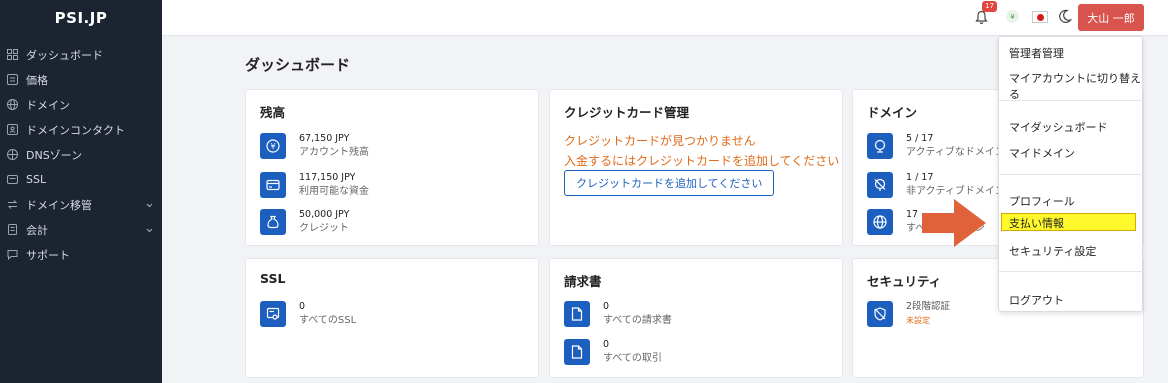  What do you see at coordinates (81, 254) in the screenshot?
I see `sidebar-item-support: サポート` at bounding box center [81, 254].